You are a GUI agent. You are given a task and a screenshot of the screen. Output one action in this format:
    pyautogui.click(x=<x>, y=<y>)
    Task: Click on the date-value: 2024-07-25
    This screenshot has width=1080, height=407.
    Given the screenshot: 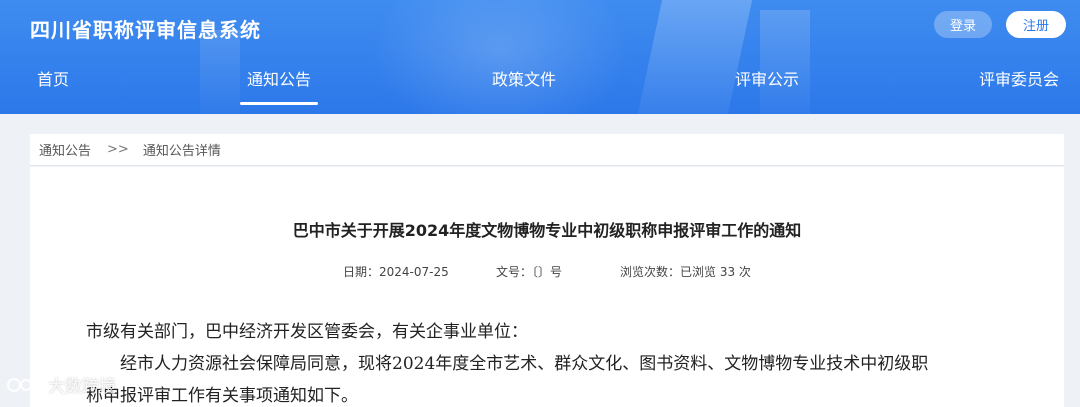 What is the action you would take?
    pyautogui.click(x=414, y=272)
    